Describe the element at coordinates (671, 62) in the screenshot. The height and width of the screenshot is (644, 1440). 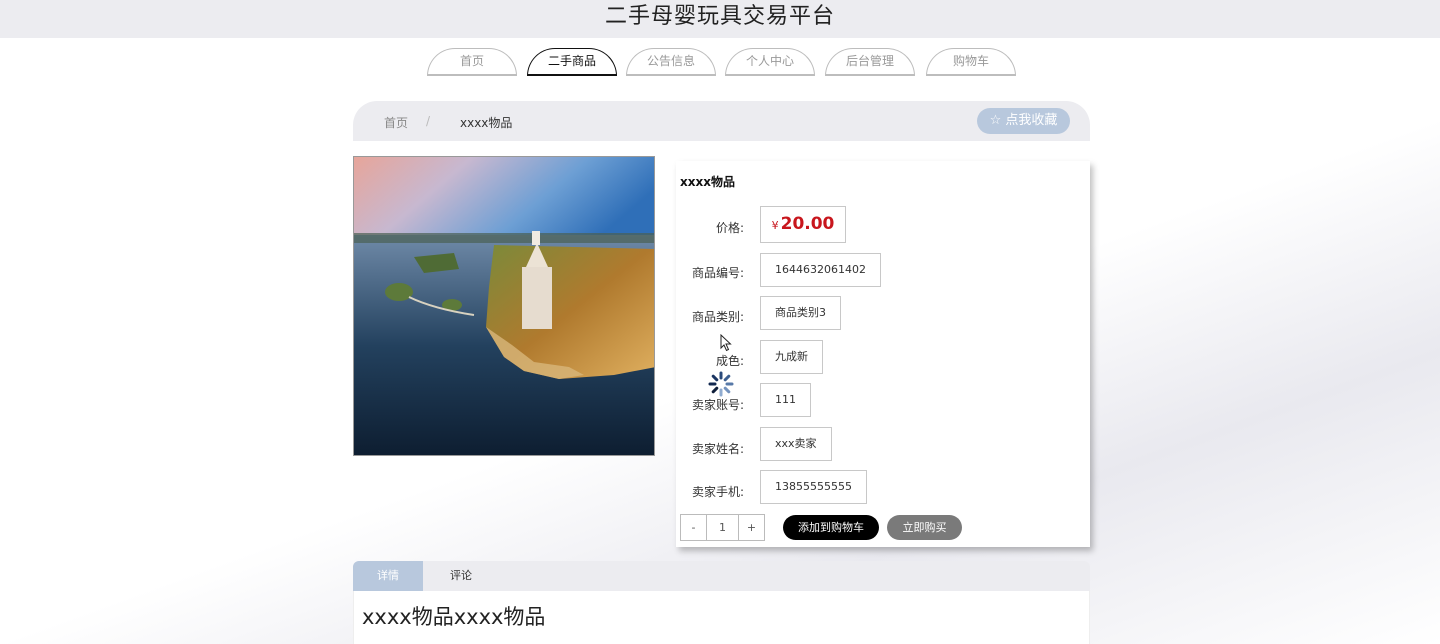
I see `nav-tab-announcements: 公告信息` at that location.